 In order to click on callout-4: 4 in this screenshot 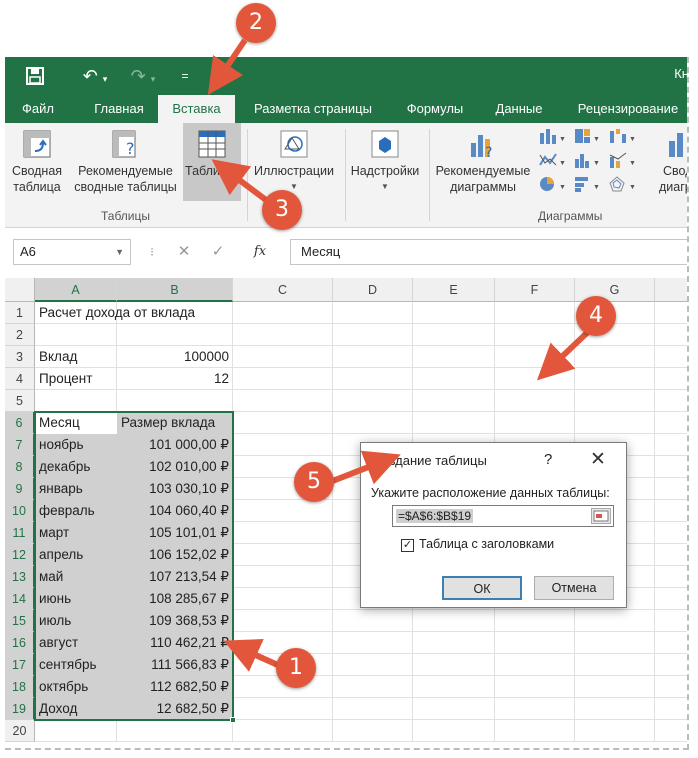, I will do `click(596, 316)`.